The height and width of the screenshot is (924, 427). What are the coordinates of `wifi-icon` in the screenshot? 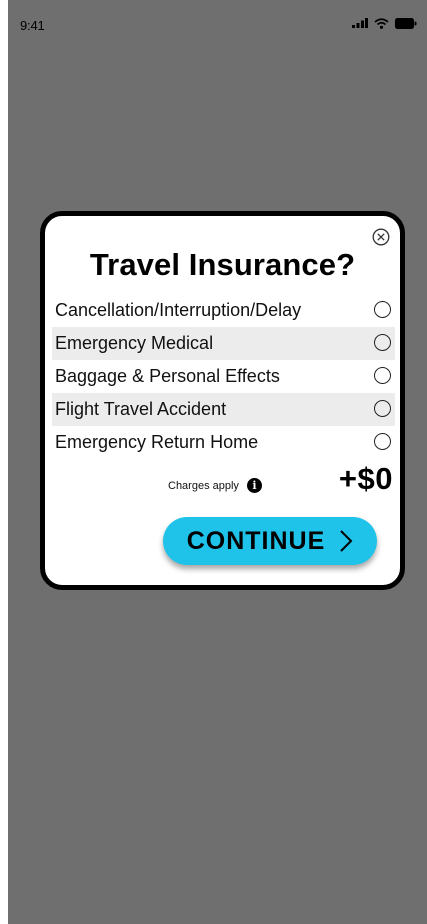 It's located at (381, 23).